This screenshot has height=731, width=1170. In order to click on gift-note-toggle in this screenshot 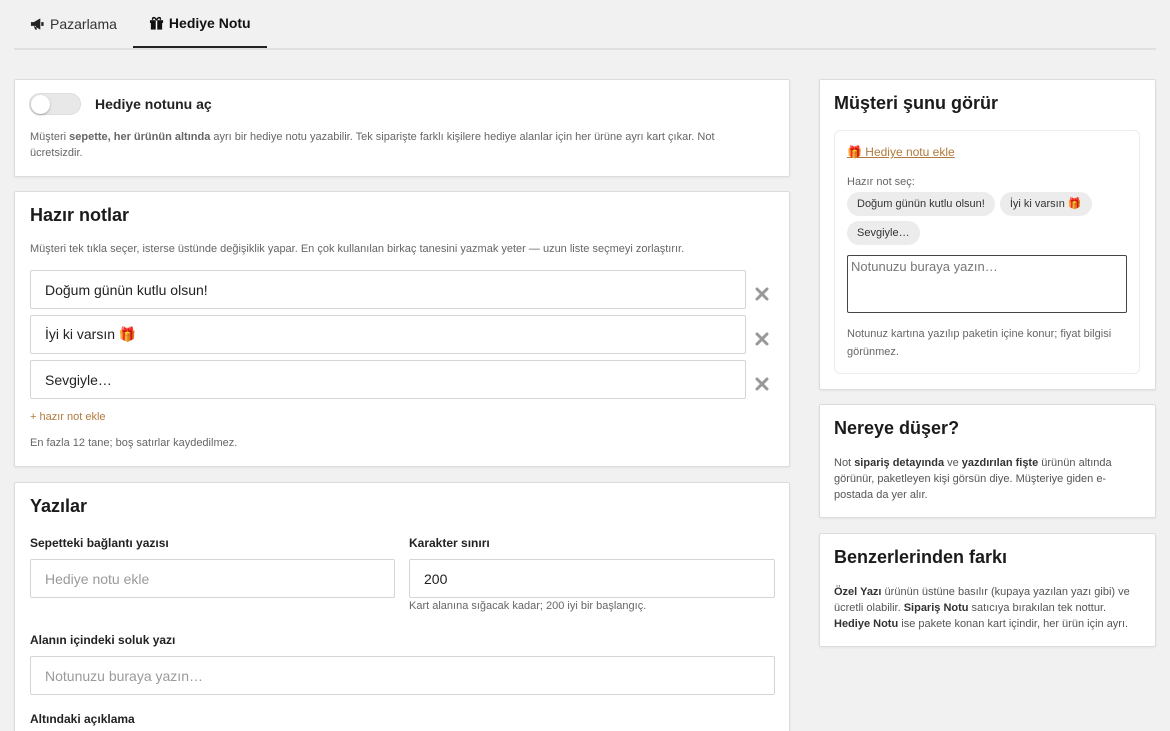, I will do `click(55, 104)`.